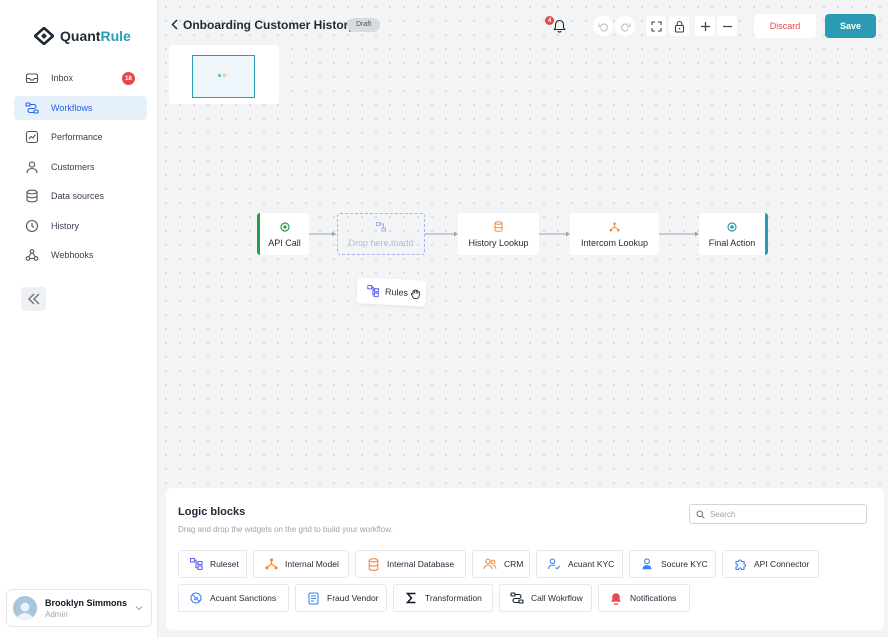 This screenshot has height=637, width=888. Describe the element at coordinates (501, 564) in the screenshot. I see `block-crm: CRM` at that location.